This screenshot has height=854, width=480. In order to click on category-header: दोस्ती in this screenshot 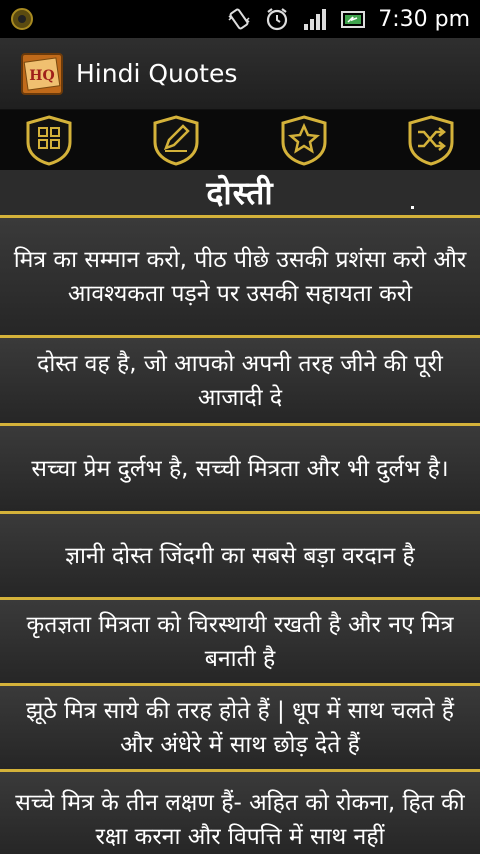, I will do `click(240, 194)`.